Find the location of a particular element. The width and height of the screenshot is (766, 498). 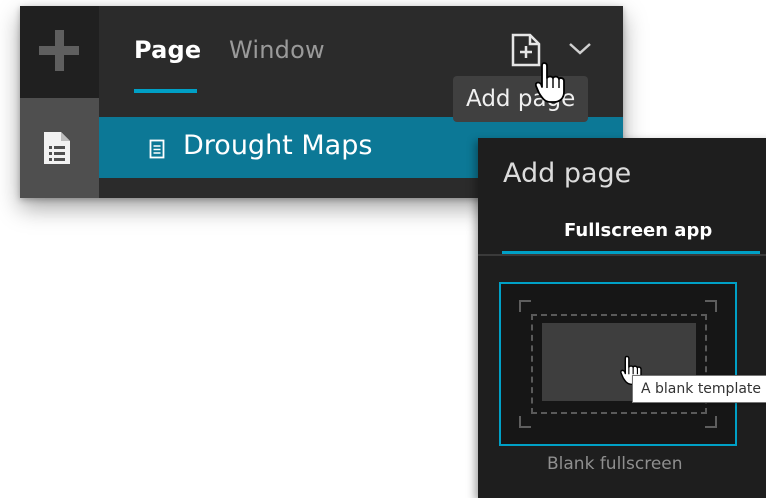

pages-button is located at coordinates (59, 148).